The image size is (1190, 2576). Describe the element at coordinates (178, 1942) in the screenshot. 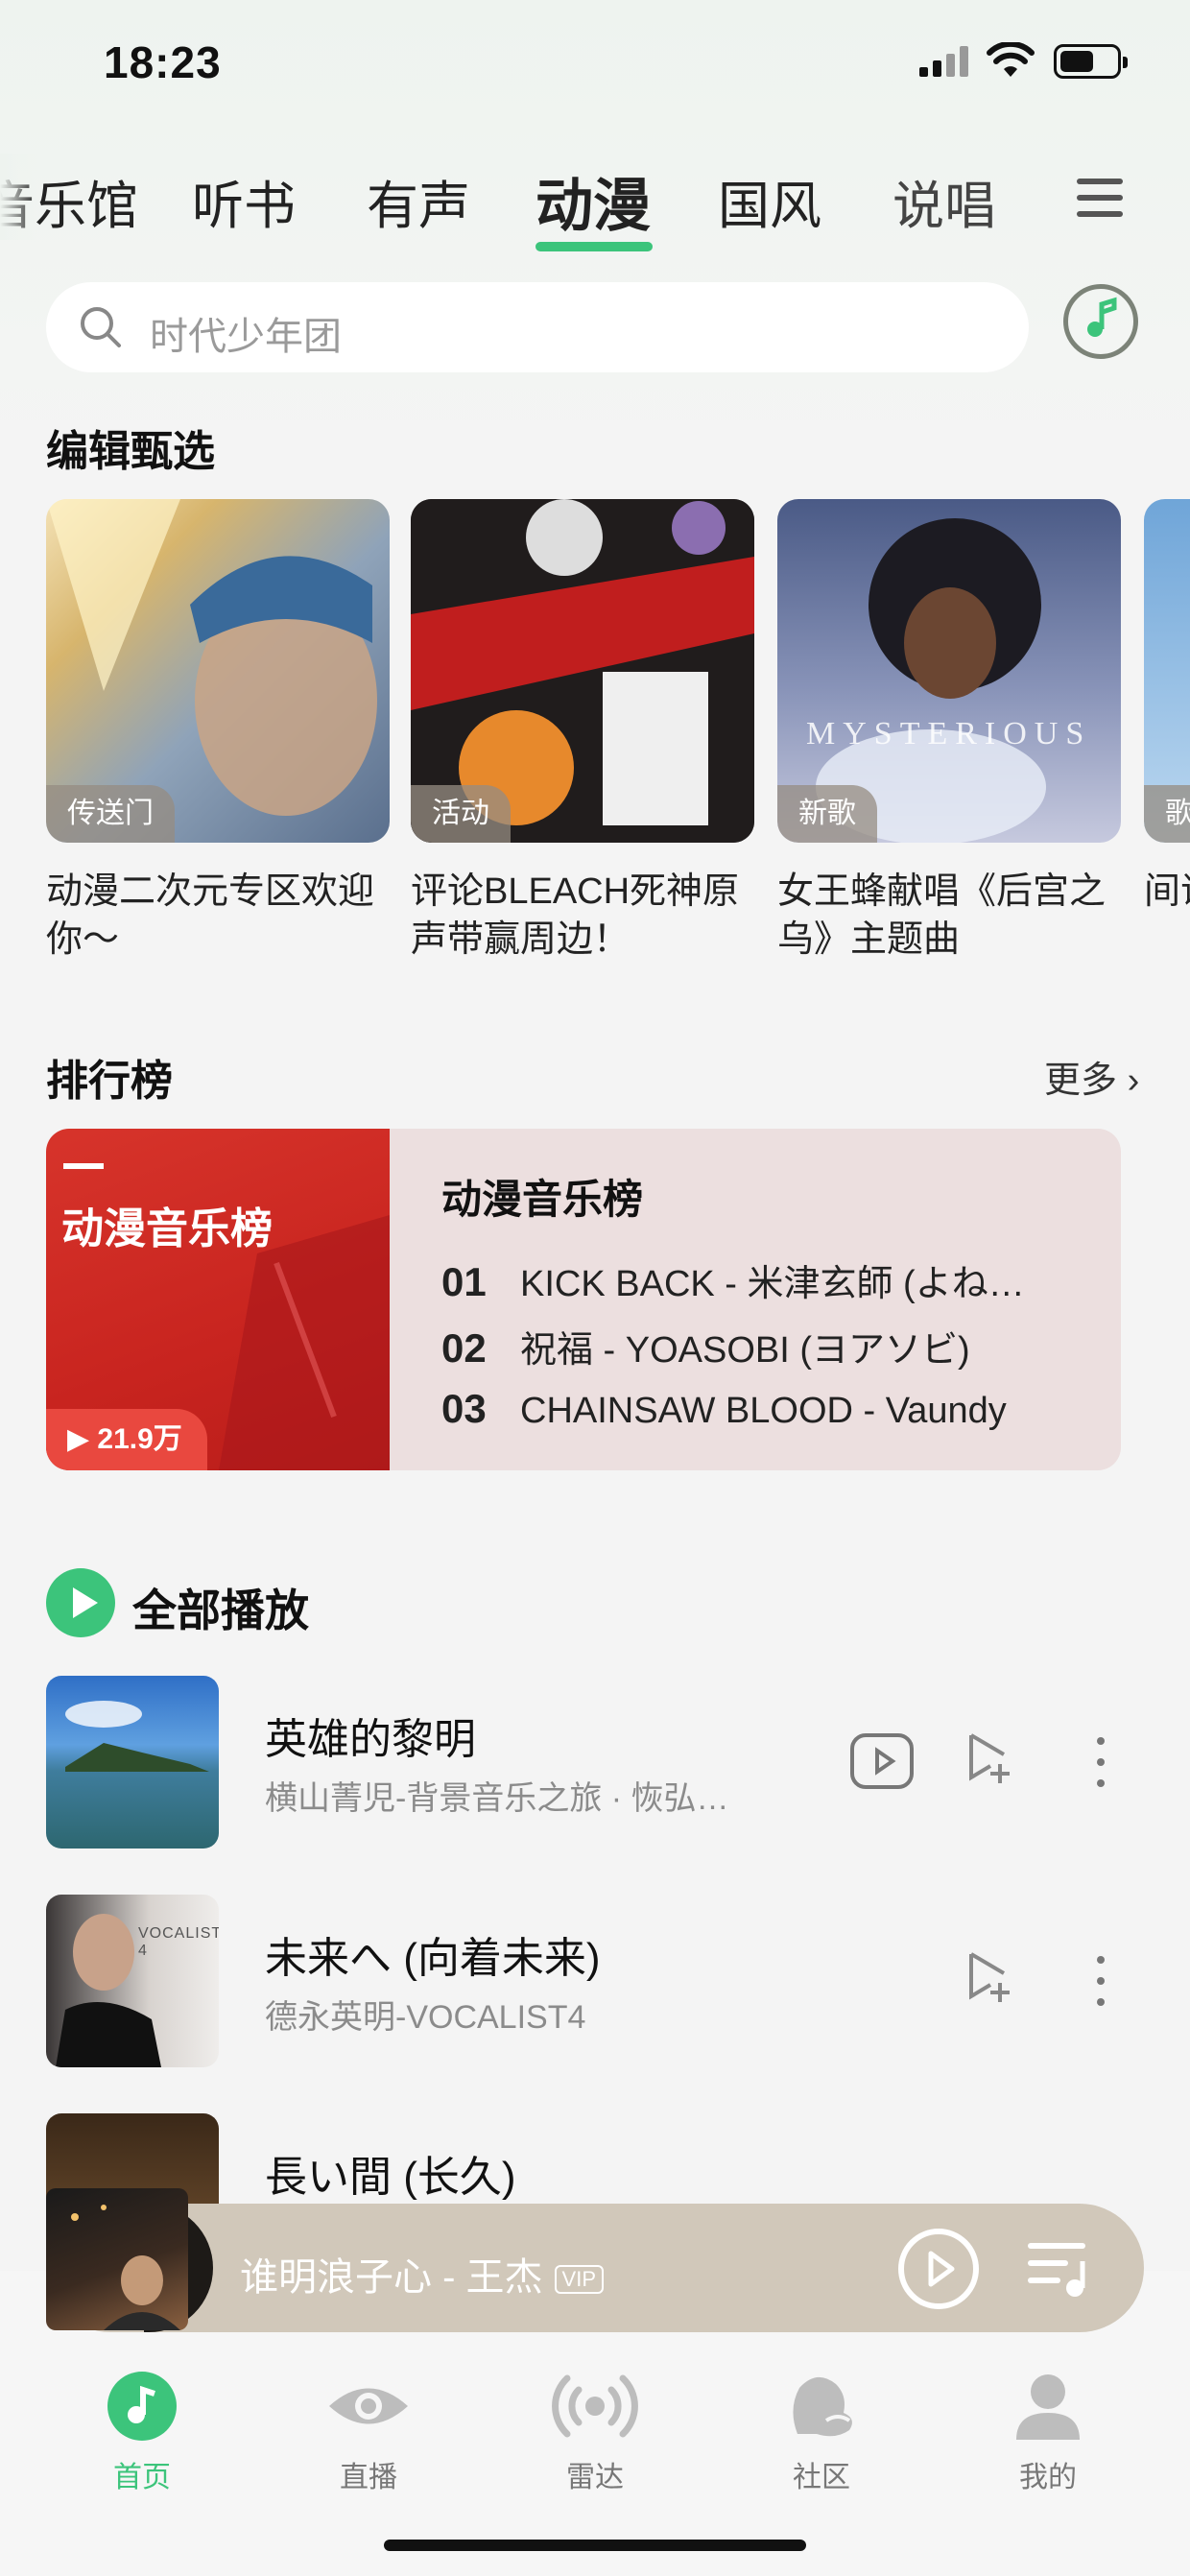

I see `cover-text: VOCALIST 4` at that location.